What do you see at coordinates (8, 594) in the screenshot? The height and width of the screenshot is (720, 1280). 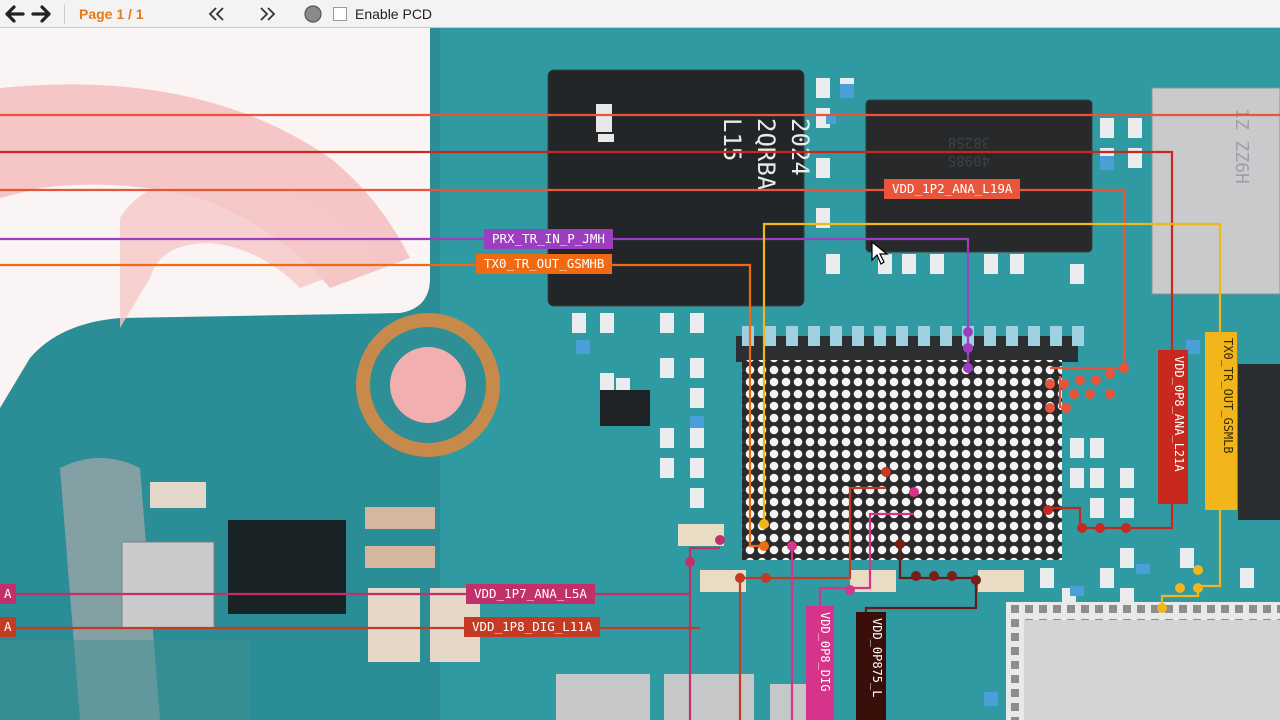 I see `net-label-left-edge-a1: A` at bounding box center [8, 594].